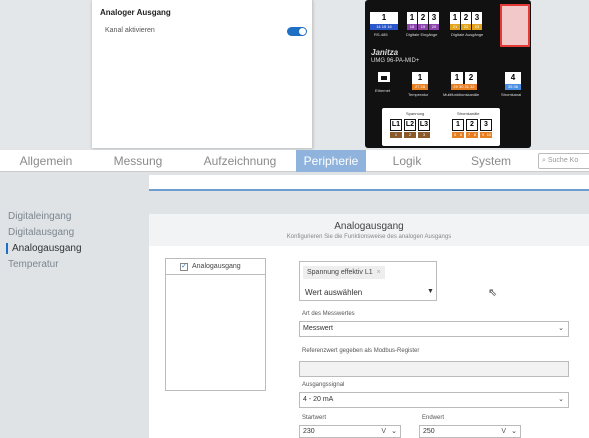  I want to click on strom-ch-number: 4, so click(513, 78).